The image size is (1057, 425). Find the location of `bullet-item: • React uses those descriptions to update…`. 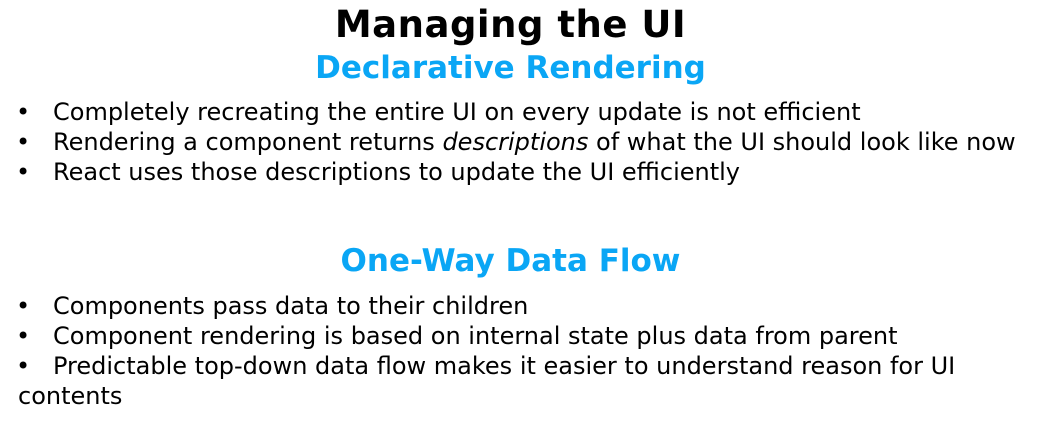

bullet-item: • React uses those descriptions to update… is located at coordinates (532, 172).